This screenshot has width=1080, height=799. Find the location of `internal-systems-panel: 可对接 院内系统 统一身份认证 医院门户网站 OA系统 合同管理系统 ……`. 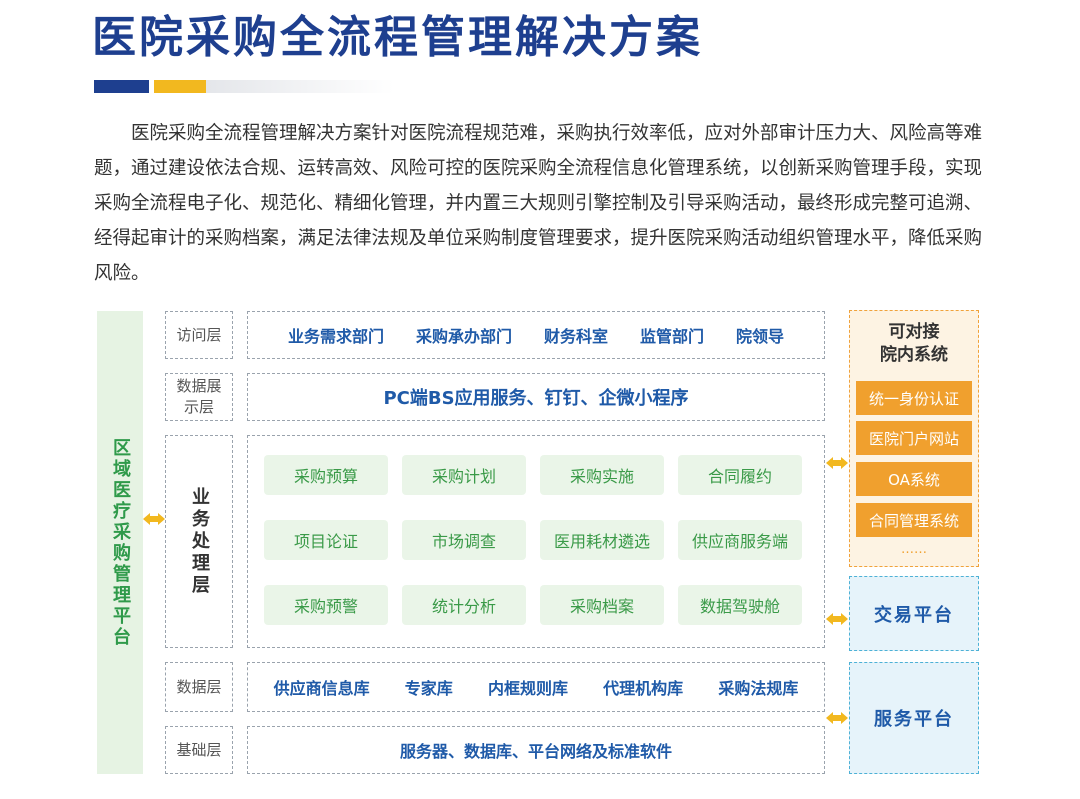

internal-systems-panel: 可对接 院内系统 统一身份认证 医院门户网站 OA系统 合同管理系统 …… is located at coordinates (914, 438).